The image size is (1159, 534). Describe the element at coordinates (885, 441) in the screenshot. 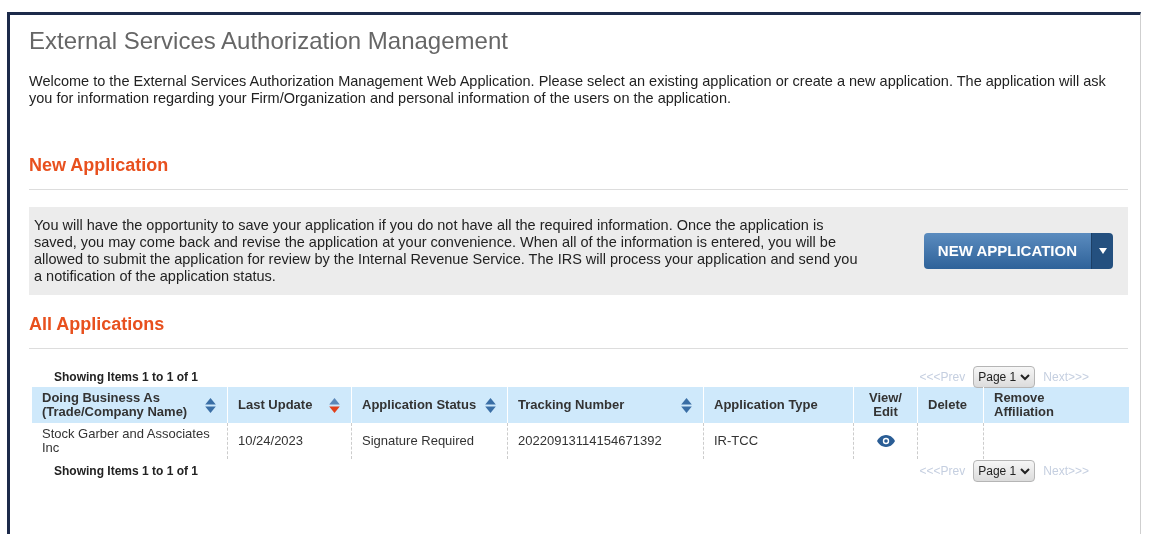

I see `eye-icon` at that location.